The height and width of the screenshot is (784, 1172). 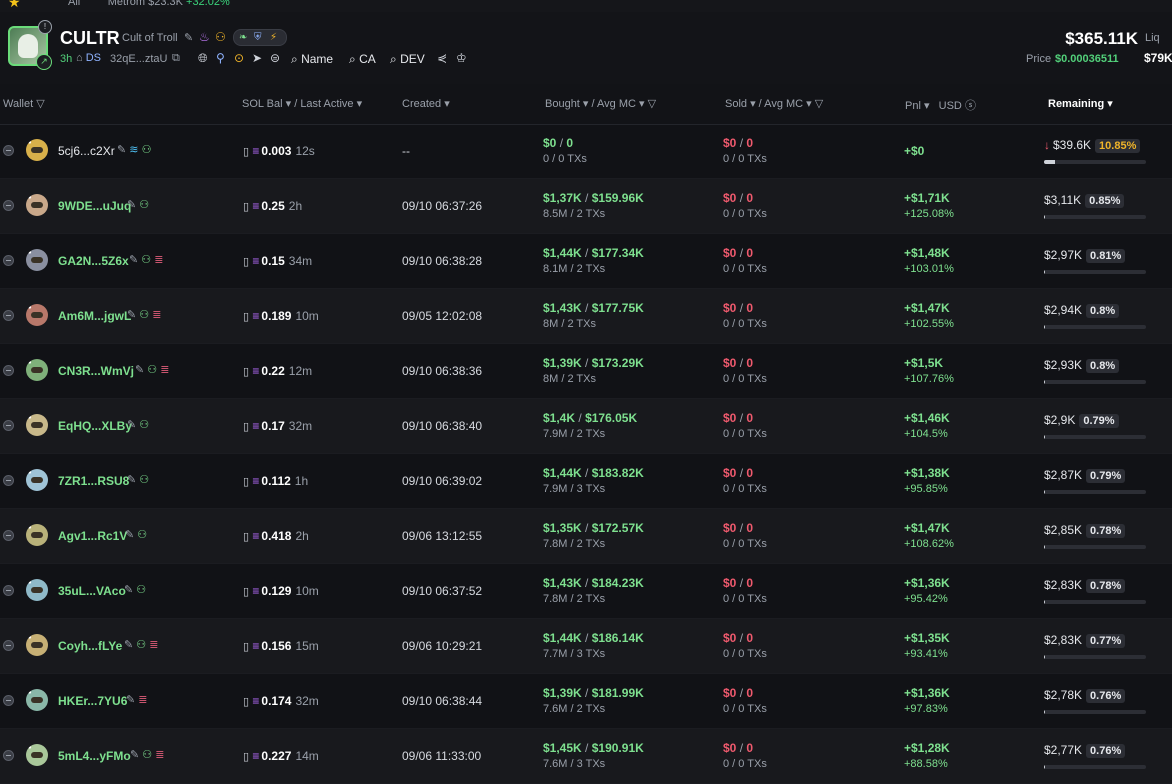 I want to click on feature-pill: ❧ ⛨ ⚡, so click(x=260, y=37).